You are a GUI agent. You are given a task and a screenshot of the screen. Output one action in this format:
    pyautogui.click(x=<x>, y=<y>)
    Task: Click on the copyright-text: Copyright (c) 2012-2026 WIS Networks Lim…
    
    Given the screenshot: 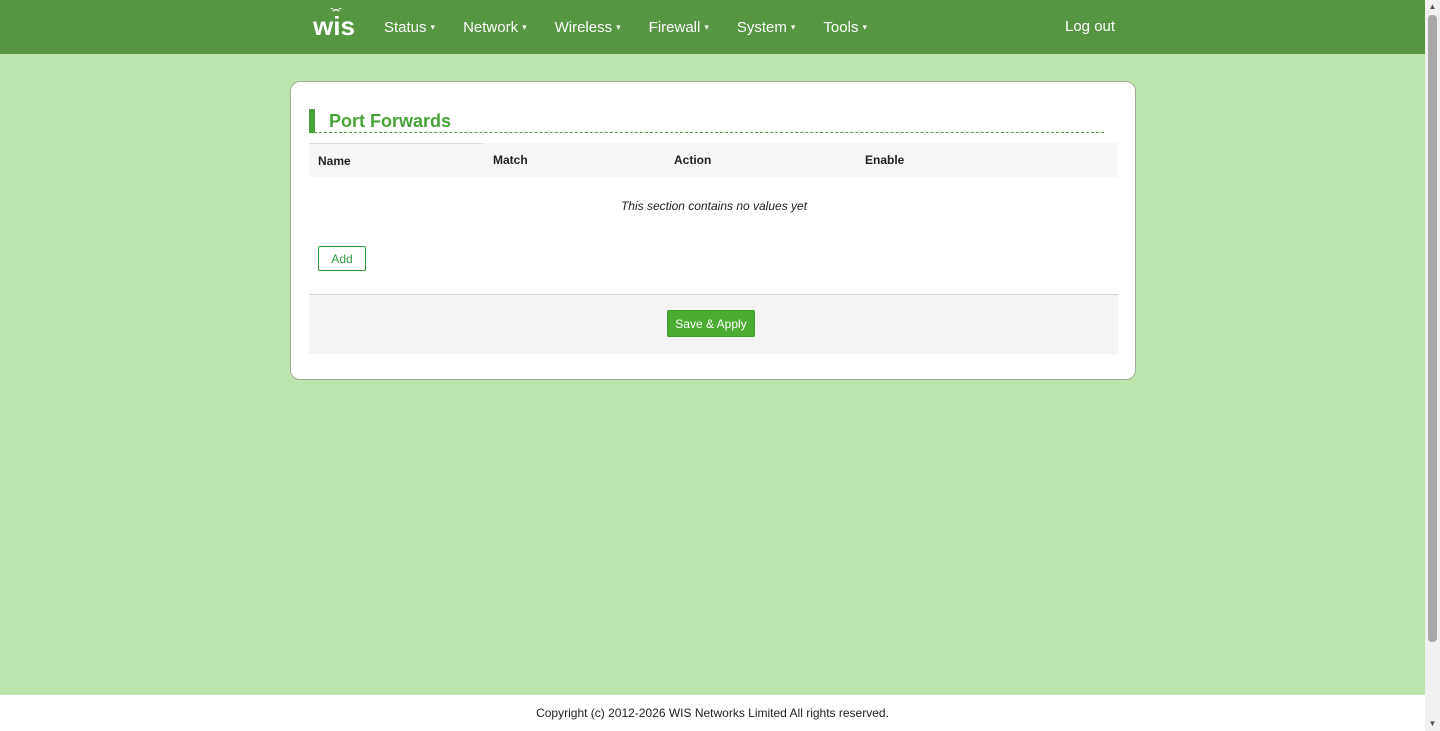 What is the action you would take?
    pyautogui.click(x=712, y=713)
    